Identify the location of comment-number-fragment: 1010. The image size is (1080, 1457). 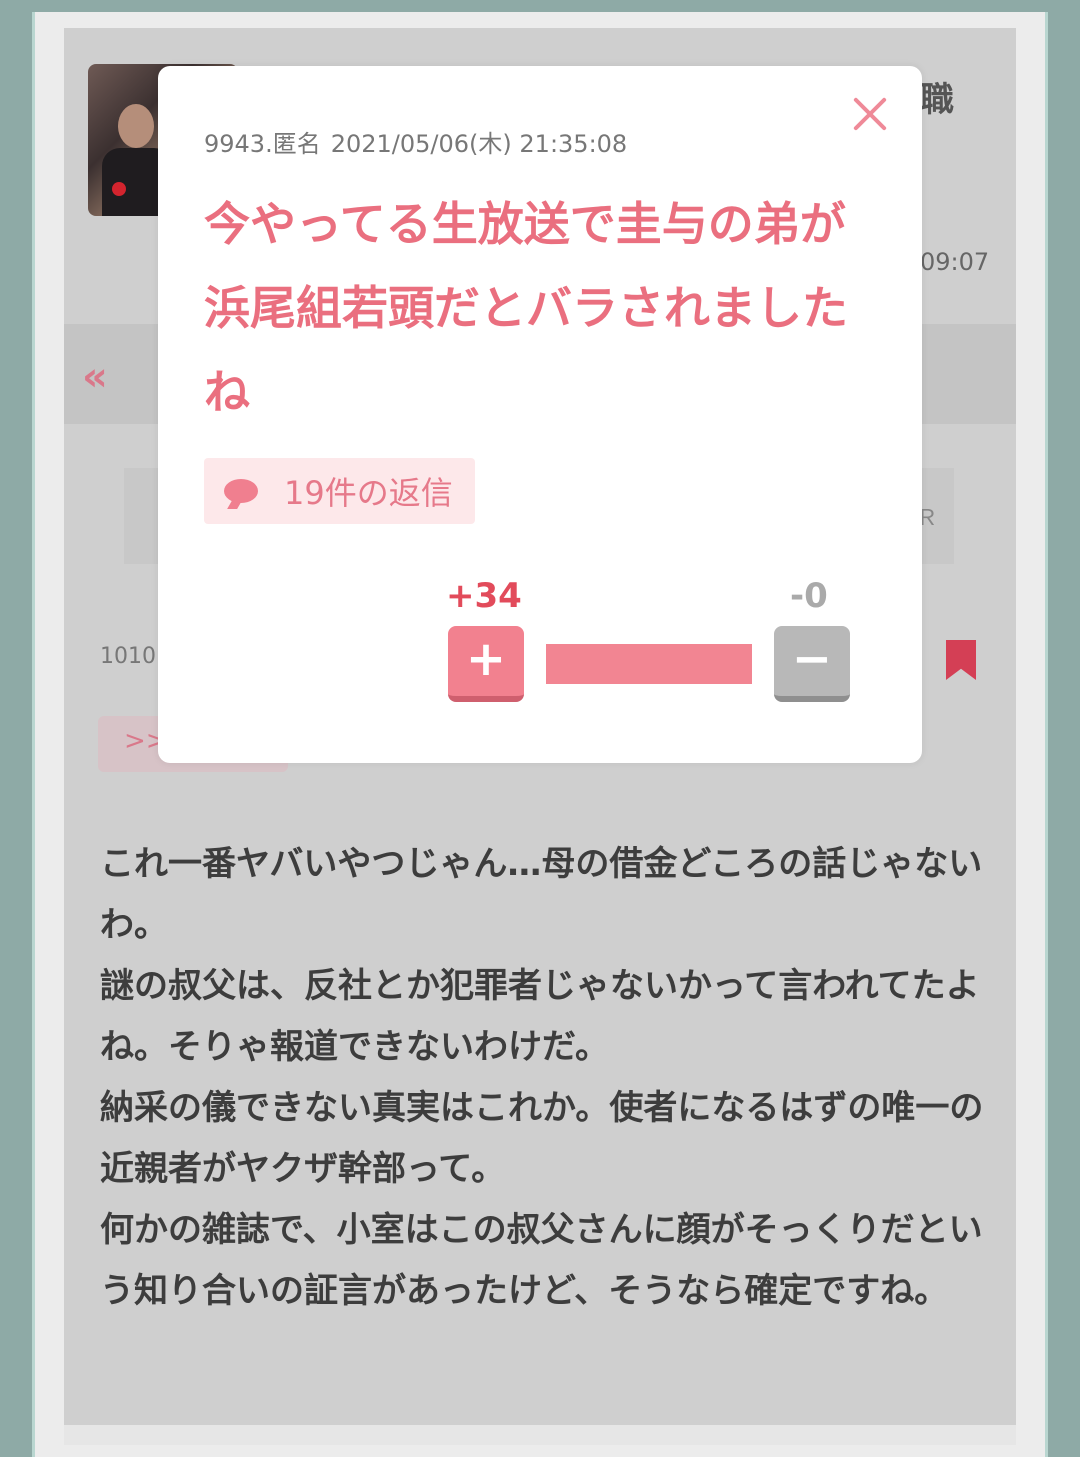
(128, 656).